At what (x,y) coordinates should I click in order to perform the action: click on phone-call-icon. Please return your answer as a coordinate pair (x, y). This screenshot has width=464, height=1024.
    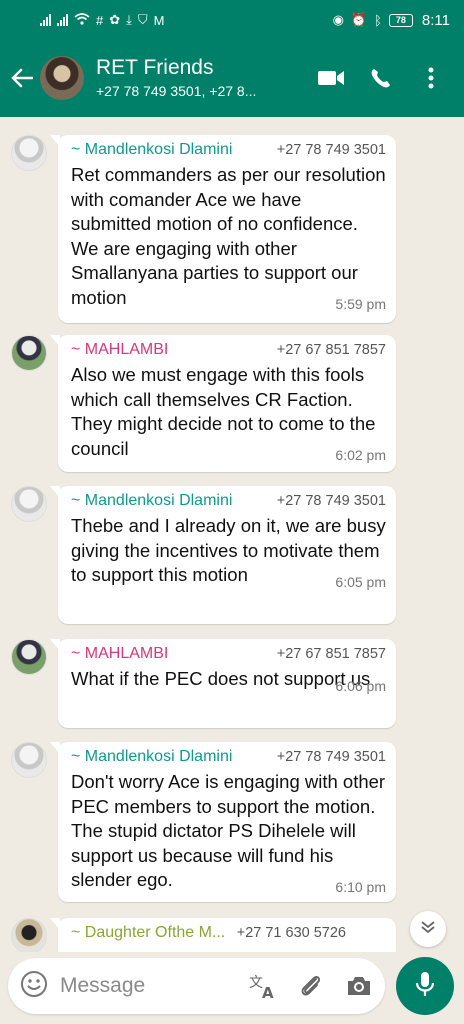
    Looking at the image, I should click on (381, 78).